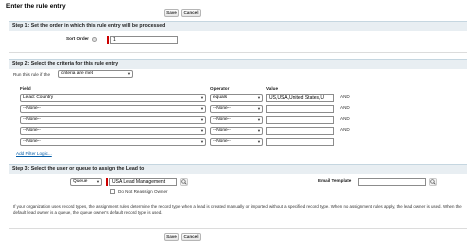  I want to click on do-not-reassign-label: Do Not Reassign Owner, so click(143, 191).